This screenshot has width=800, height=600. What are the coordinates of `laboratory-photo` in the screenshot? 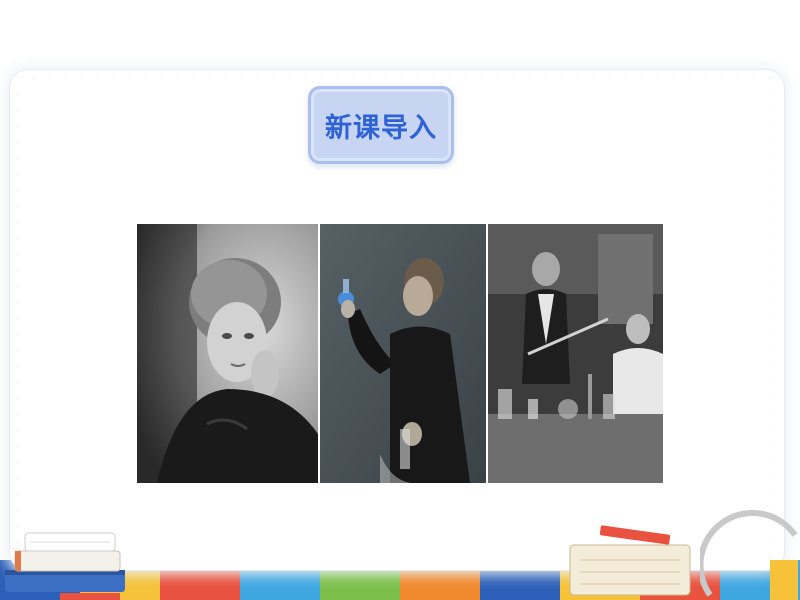 It's located at (575, 353).